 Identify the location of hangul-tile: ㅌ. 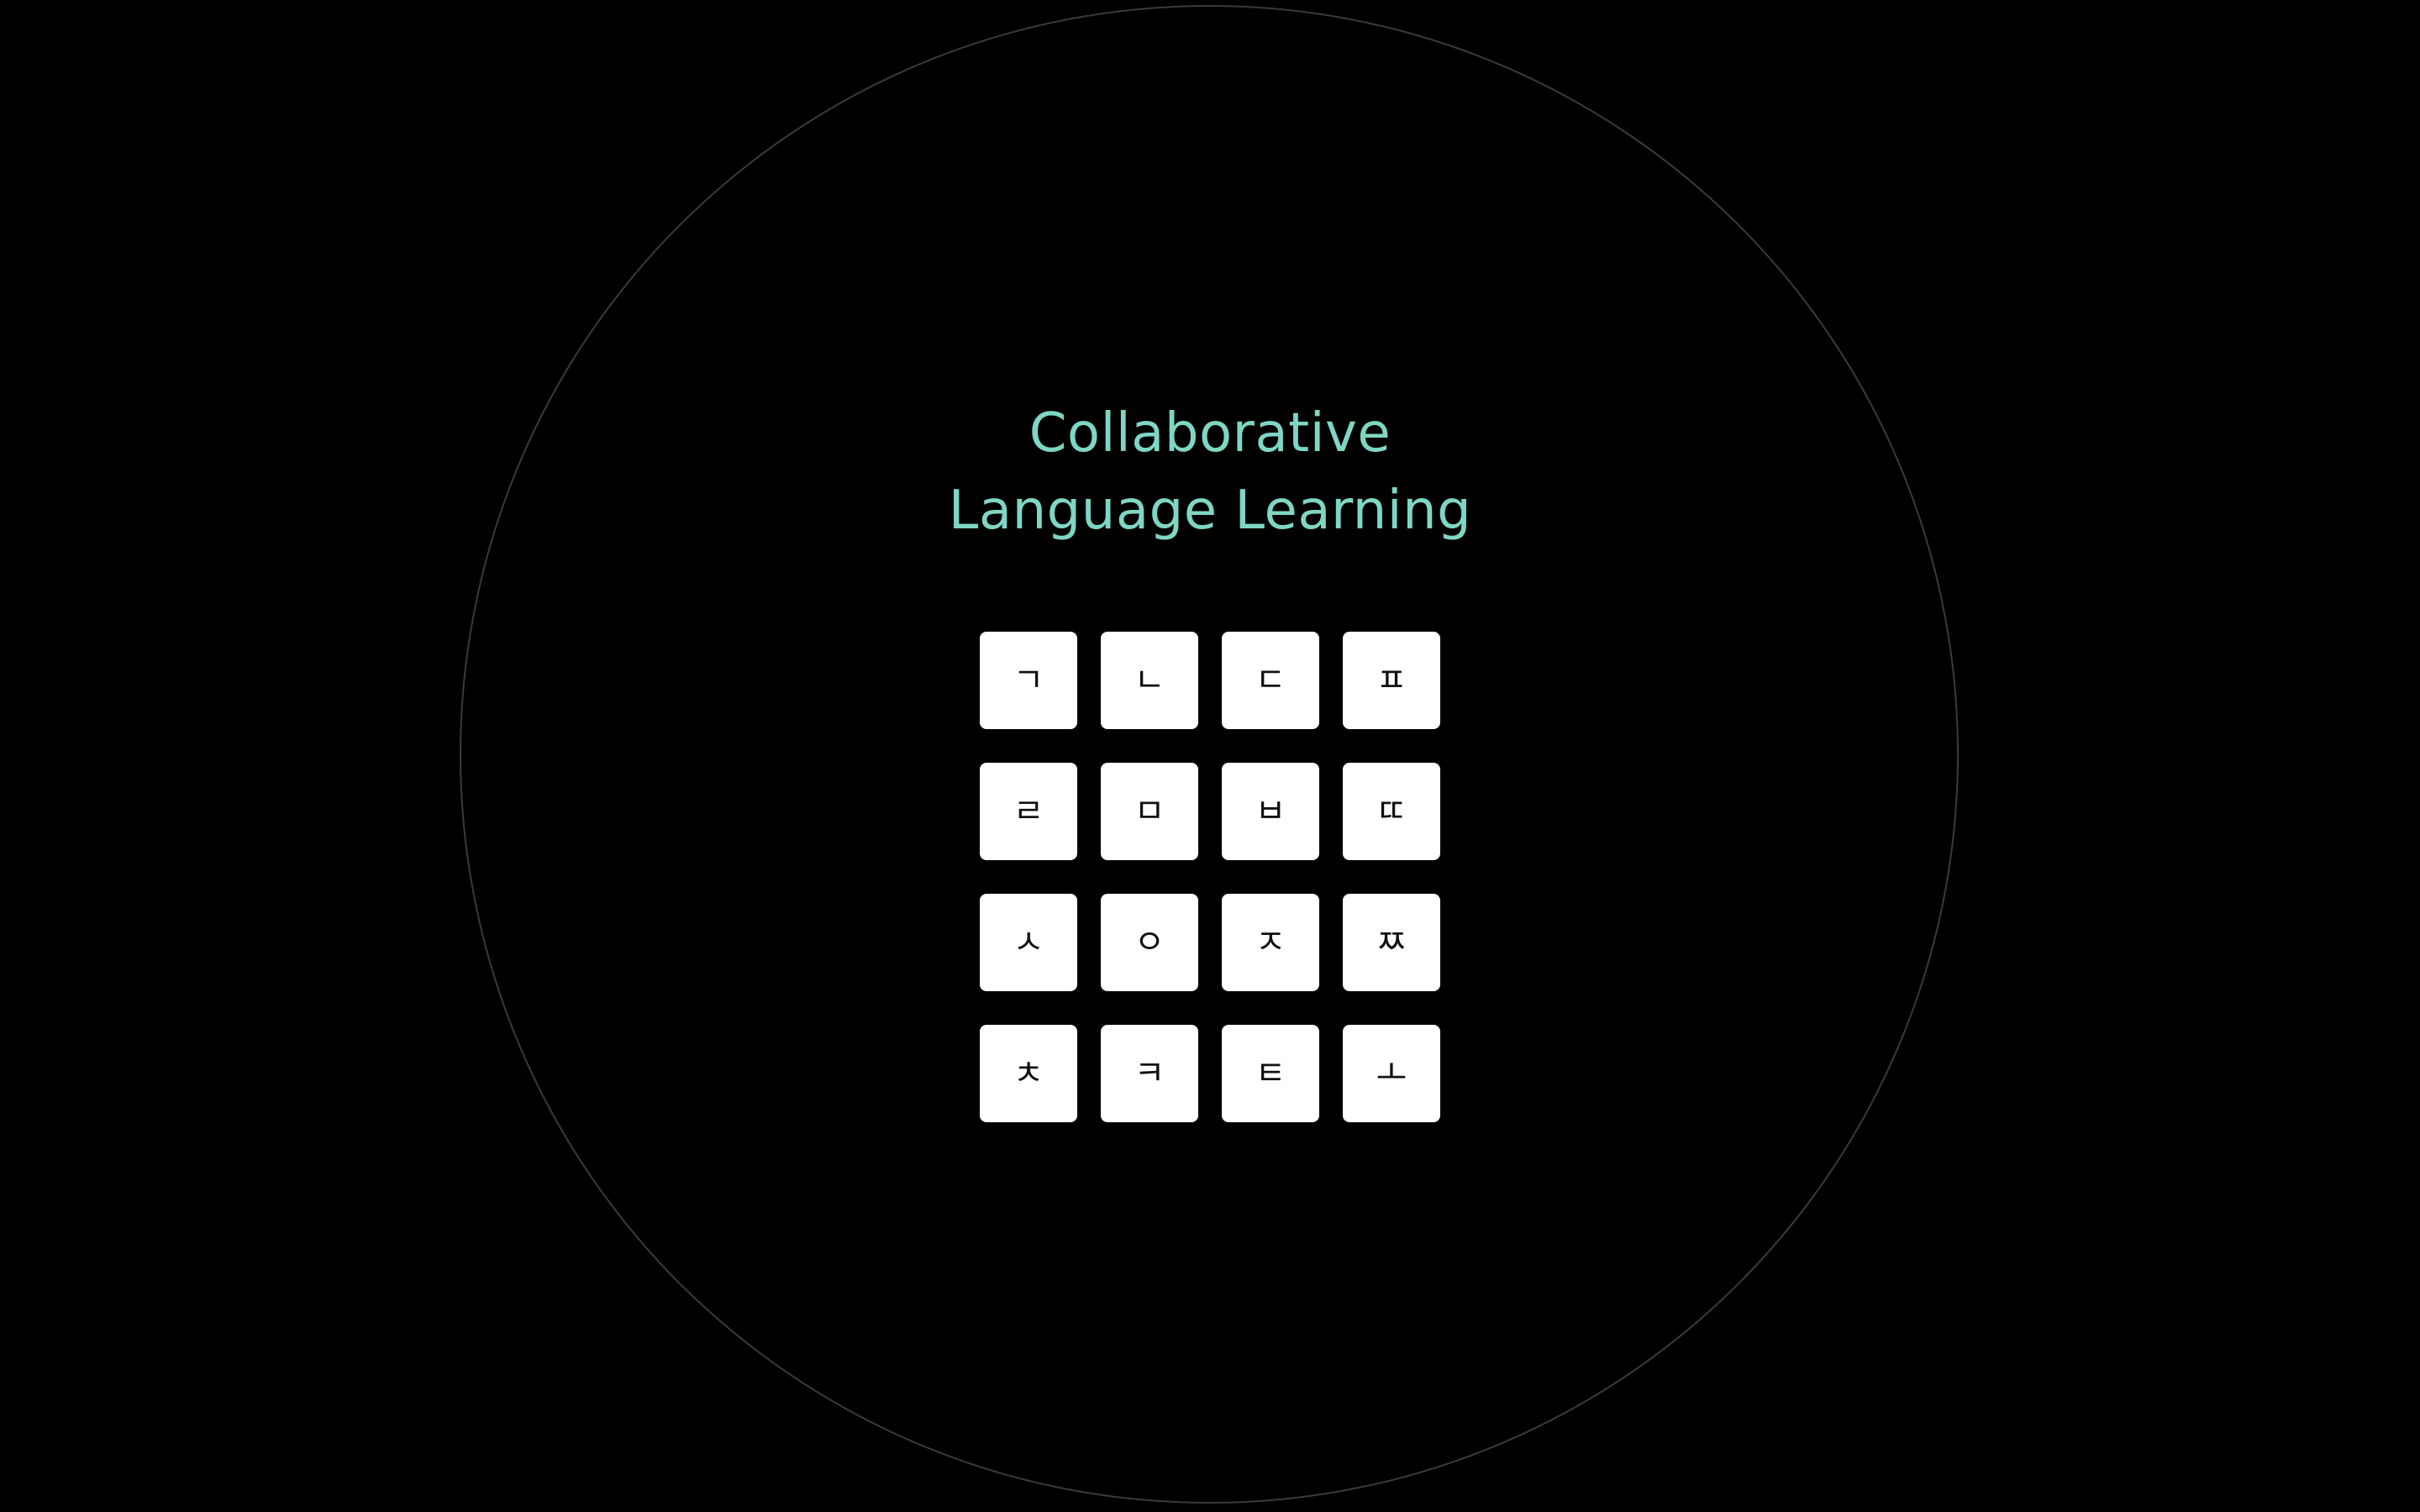
(1270, 1073).